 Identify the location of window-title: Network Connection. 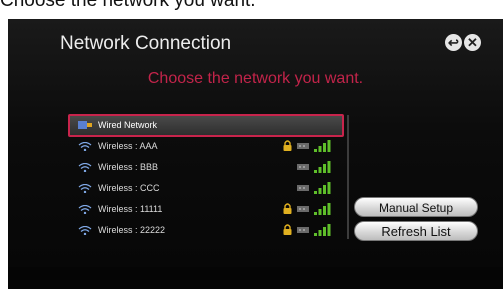
(146, 43).